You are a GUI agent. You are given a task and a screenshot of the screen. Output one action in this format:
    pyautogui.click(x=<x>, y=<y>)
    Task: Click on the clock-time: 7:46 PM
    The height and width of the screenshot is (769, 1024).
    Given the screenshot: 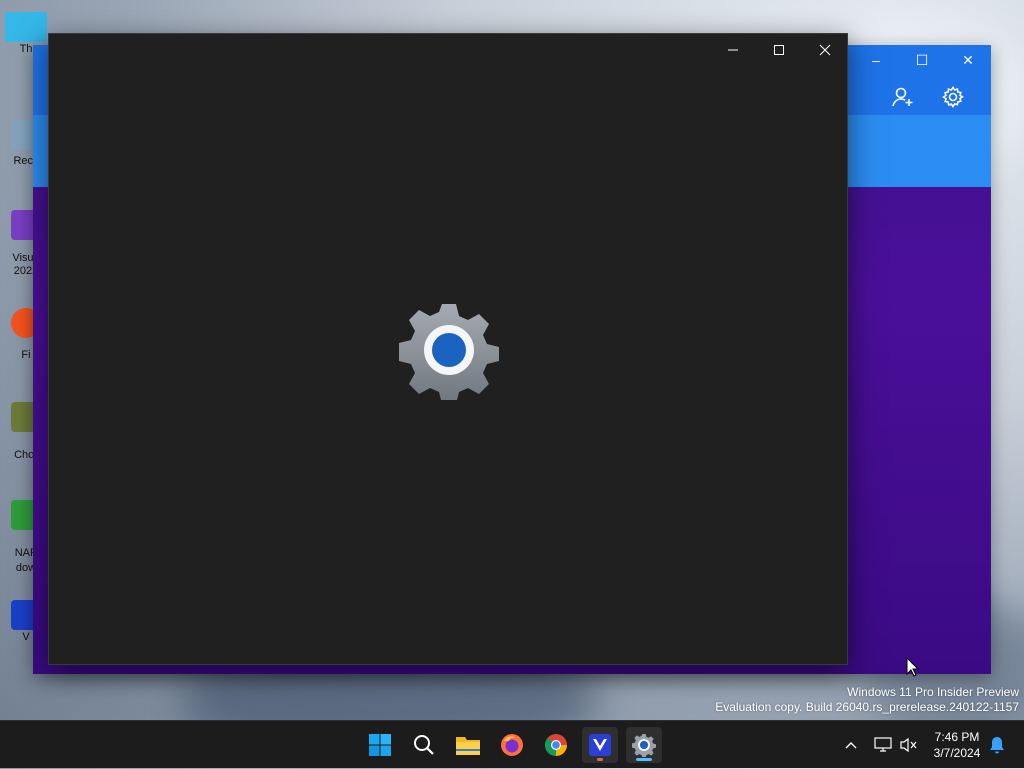 What is the action you would take?
    pyautogui.click(x=957, y=737)
    